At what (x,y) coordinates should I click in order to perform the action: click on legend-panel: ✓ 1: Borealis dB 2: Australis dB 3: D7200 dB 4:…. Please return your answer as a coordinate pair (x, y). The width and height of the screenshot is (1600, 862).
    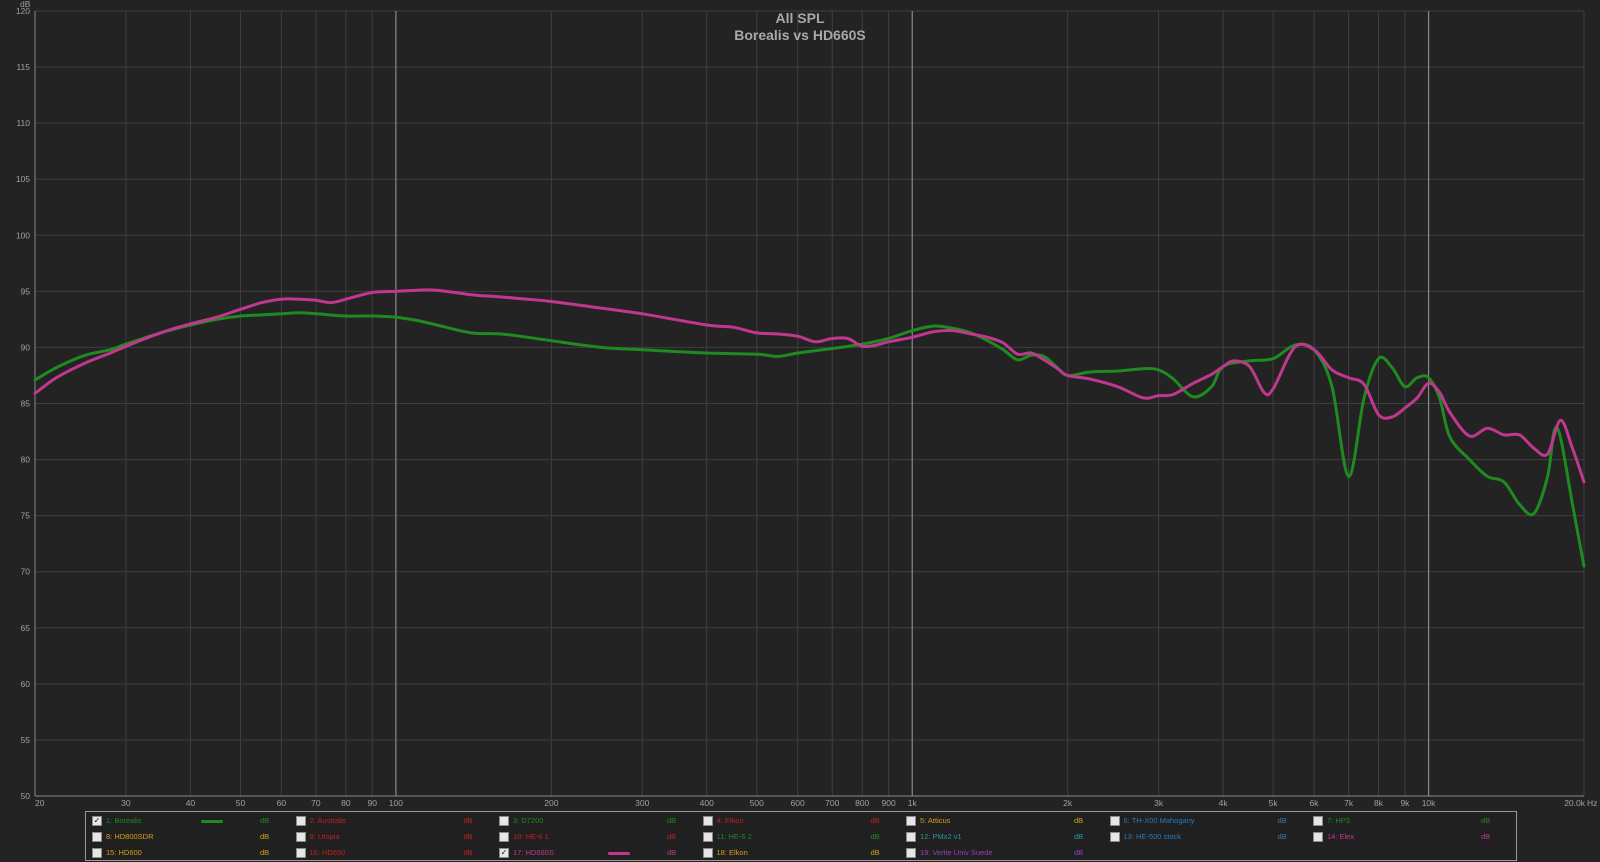
    Looking at the image, I should click on (801, 836).